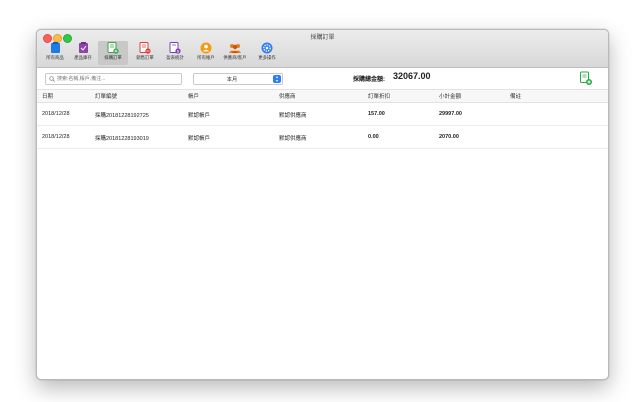 Image resolution: width=643 pixels, height=402 pixels. I want to click on toolbar-purchase-orders-button: 採購訂單, so click(113, 53).